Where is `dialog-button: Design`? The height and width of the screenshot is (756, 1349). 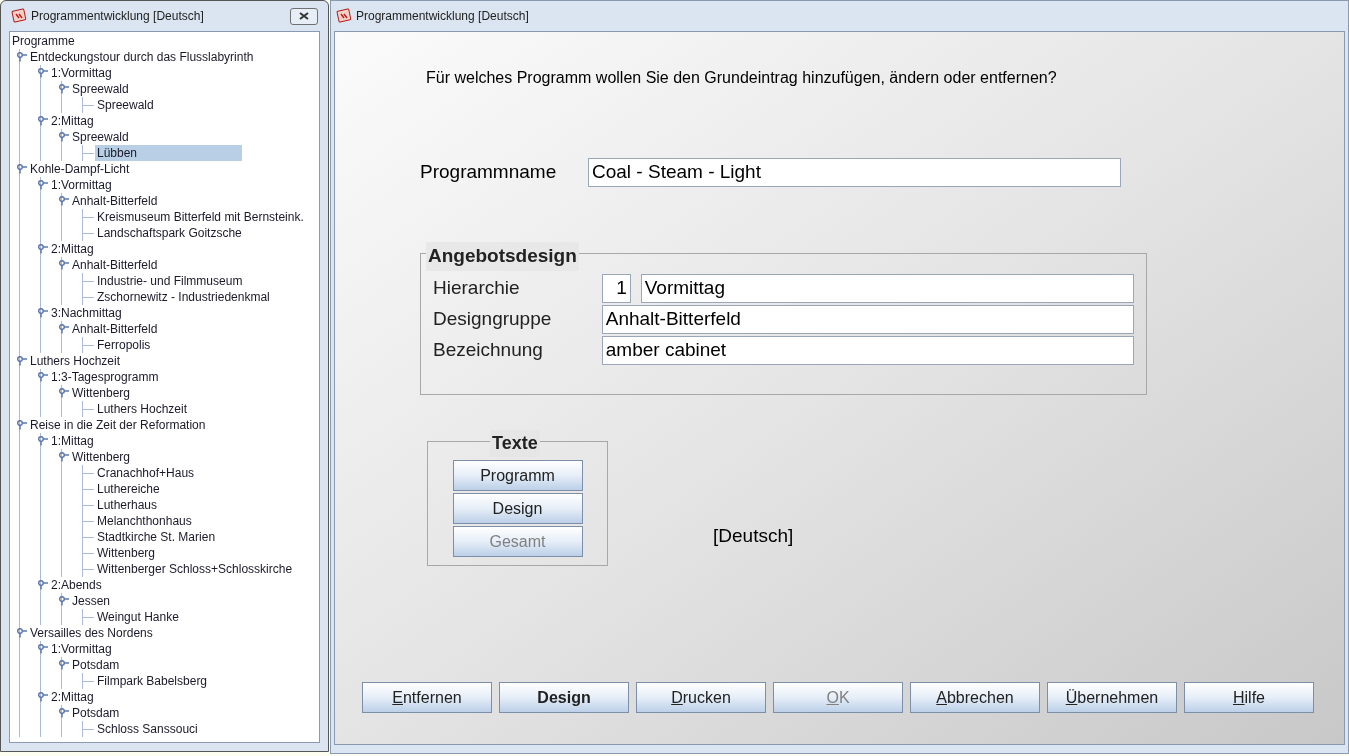
dialog-button: Design is located at coordinates (564, 697).